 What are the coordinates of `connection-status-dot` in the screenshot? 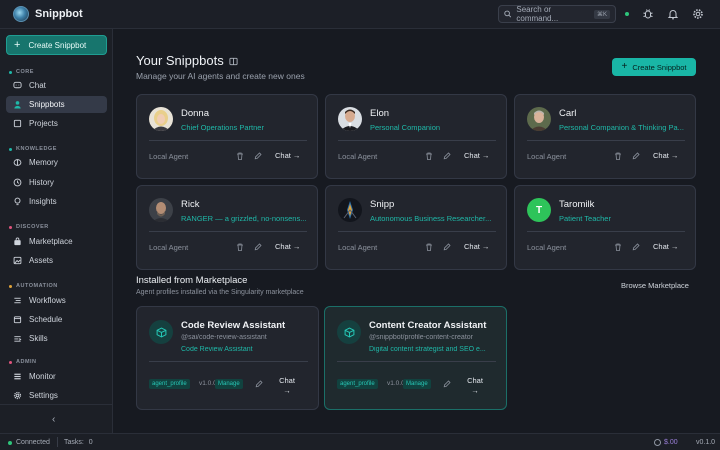 It's located at (627, 14).